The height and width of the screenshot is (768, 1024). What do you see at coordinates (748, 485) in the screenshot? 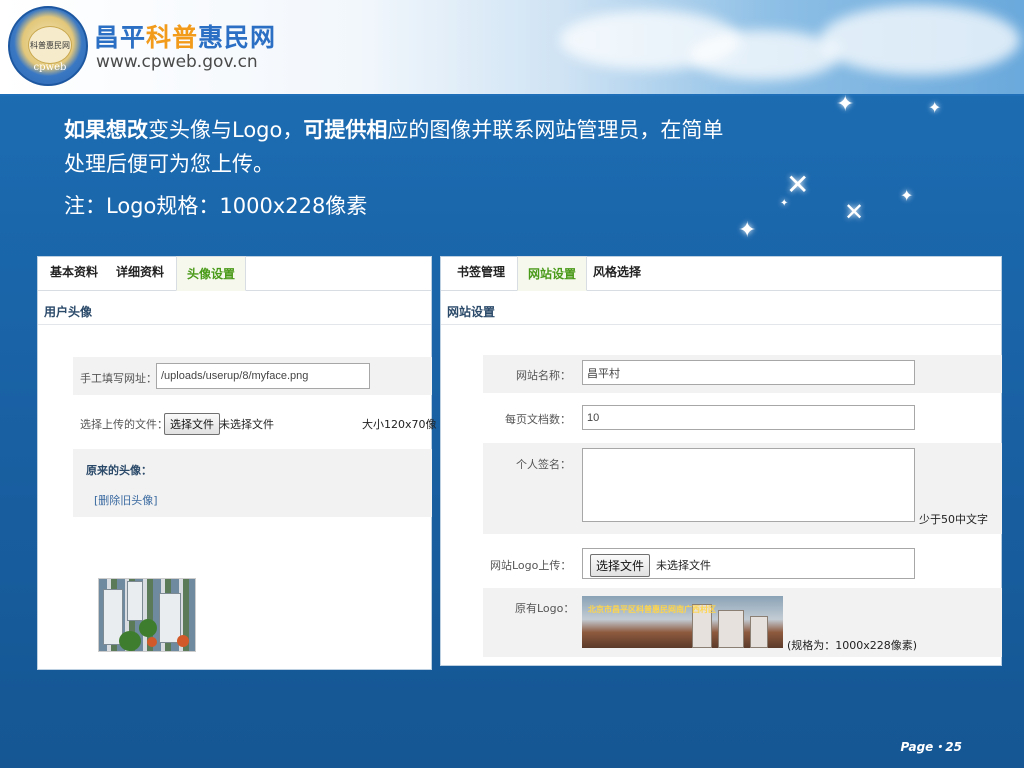
I see `signature-textarea` at bounding box center [748, 485].